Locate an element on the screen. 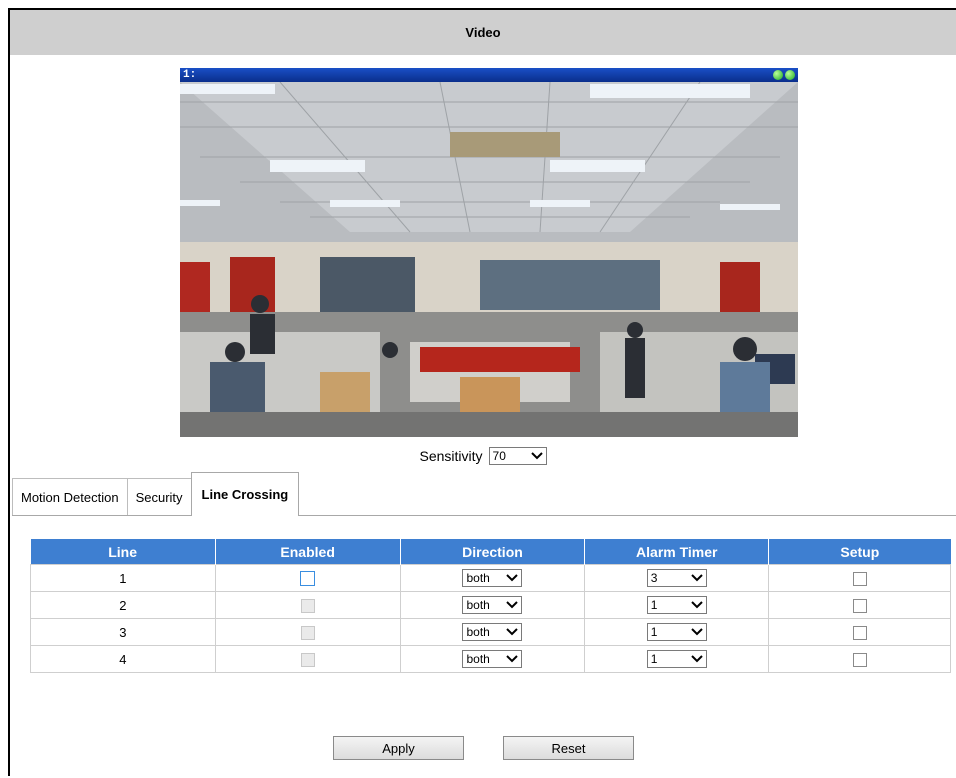 The width and height of the screenshot is (956, 778). sensitivity-row: Sensitivity 70 is located at coordinates (483, 456).